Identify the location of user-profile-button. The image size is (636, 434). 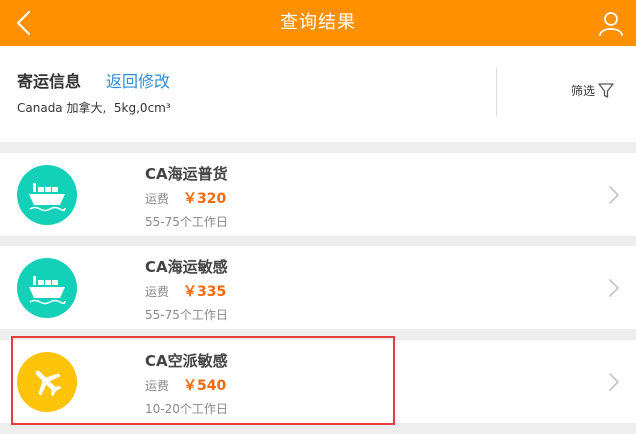
(611, 23).